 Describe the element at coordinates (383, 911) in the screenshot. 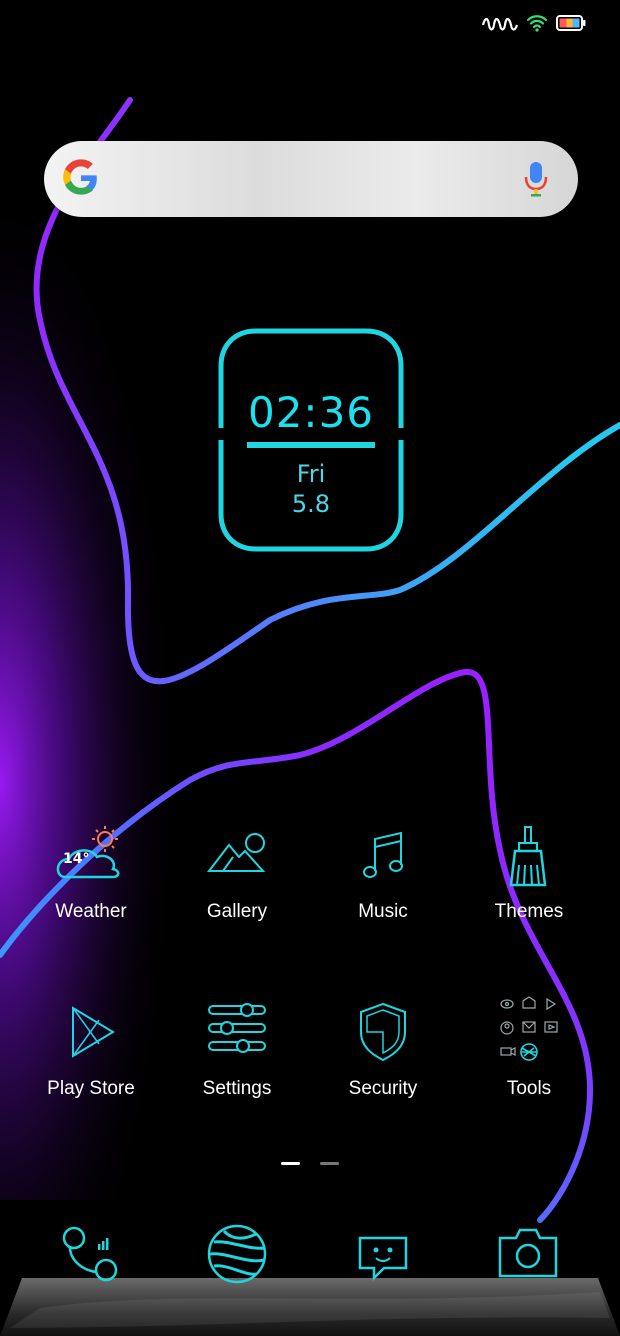

I see `app-label: Music` at that location.